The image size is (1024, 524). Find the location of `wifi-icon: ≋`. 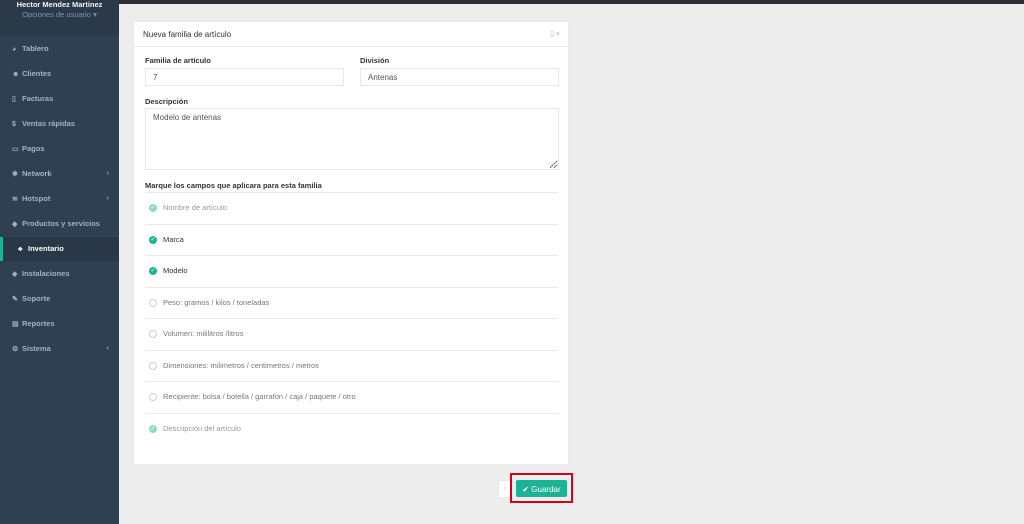

wifi-icon: ≋ is located at coordinates (15, 199).